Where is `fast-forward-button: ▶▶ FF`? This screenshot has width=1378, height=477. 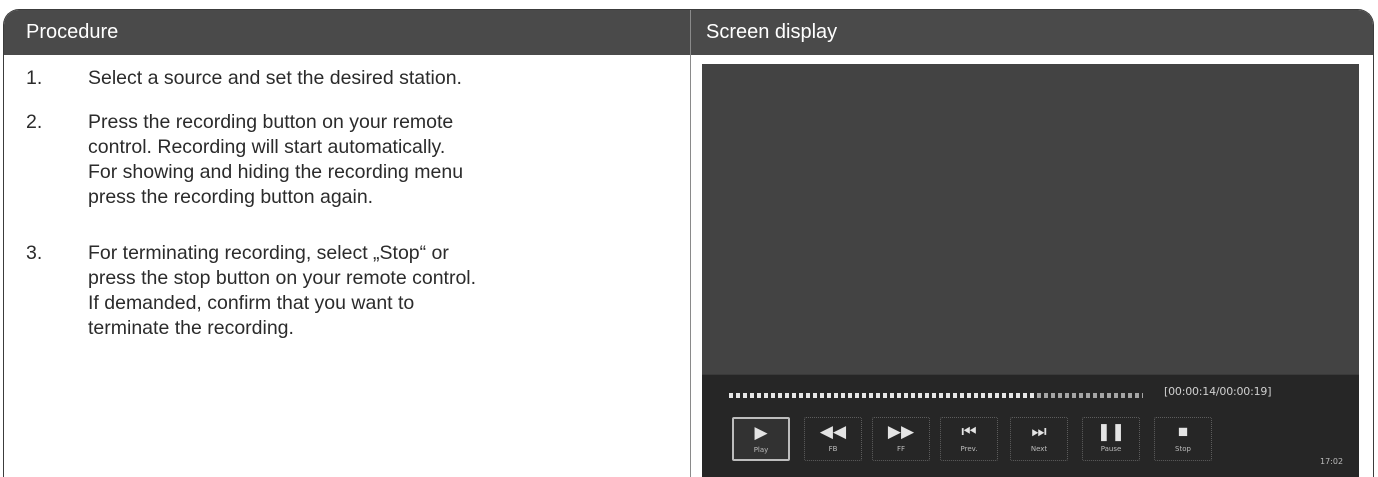 fast-forward-button: ▶▶ FF is located at coordinates (901, 439).